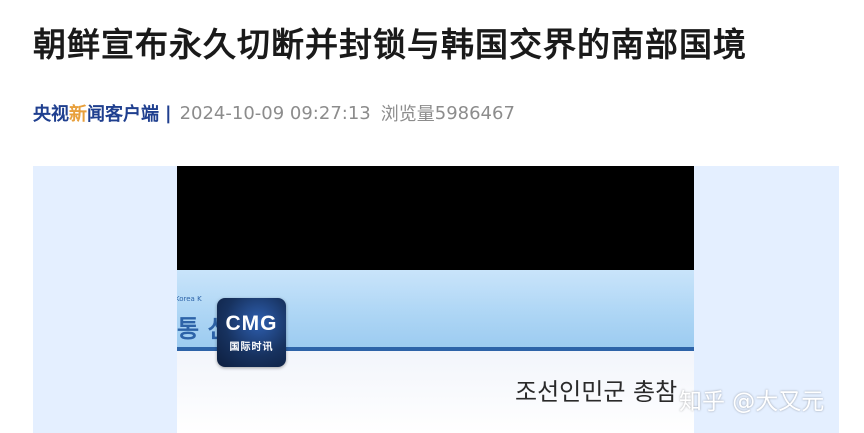 Image resolution: width=864 pixels, height=433 pixels. I want to click on cmg-logo-subtitle: 国际时讯, so click(251, 347).